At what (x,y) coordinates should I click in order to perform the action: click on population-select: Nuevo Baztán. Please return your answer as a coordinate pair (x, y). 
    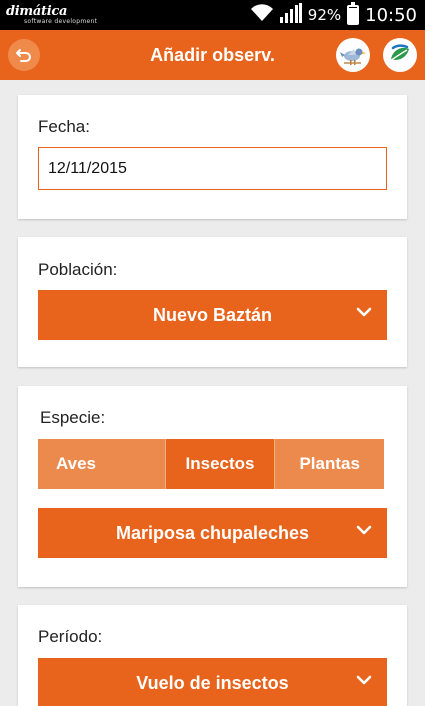
    Looking at the image, I should click on (212, 315).